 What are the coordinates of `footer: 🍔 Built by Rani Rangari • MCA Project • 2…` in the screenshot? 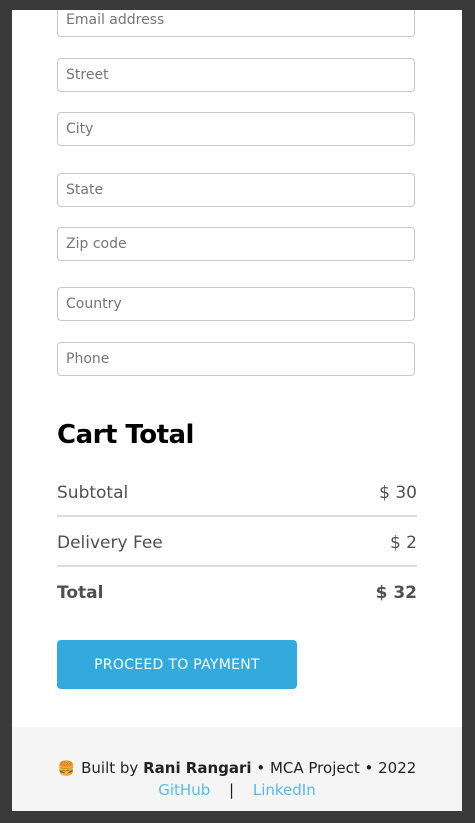 It's located at (237, 769).